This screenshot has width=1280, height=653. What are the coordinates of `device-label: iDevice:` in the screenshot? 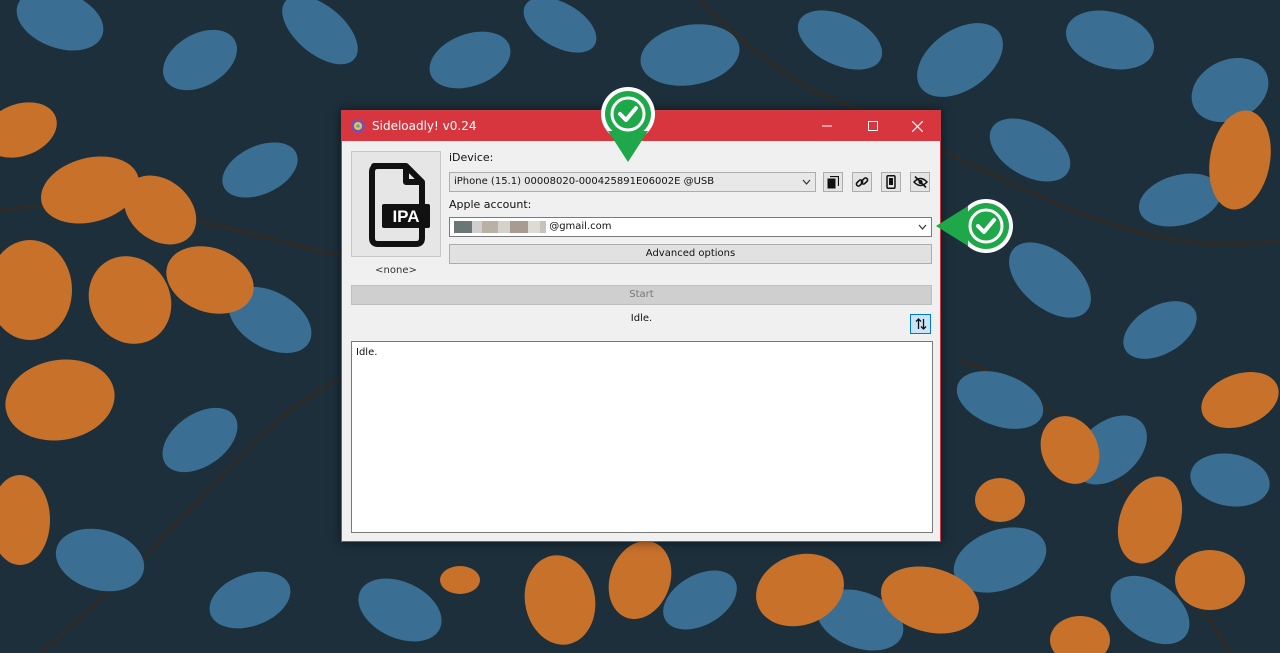 It's located at (471, 157).